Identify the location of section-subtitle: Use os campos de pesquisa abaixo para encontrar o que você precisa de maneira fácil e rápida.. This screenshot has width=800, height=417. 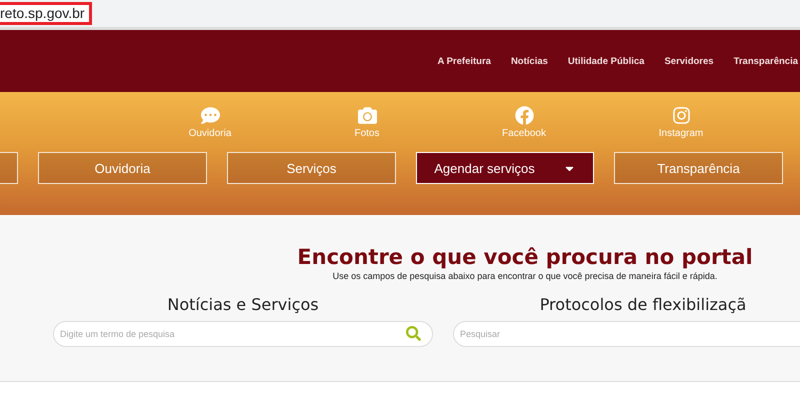
(525, 276).